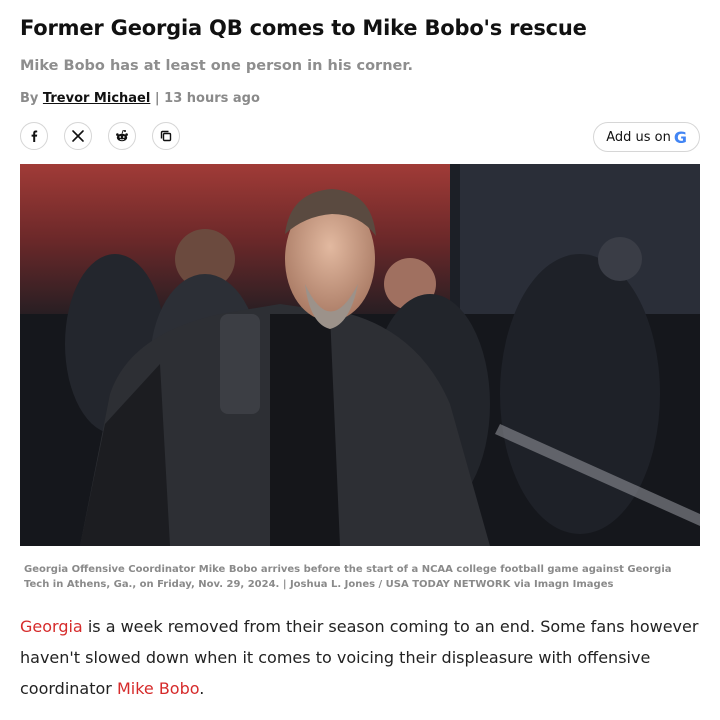  I want to click on copy-link-icon, so click(166, 136).